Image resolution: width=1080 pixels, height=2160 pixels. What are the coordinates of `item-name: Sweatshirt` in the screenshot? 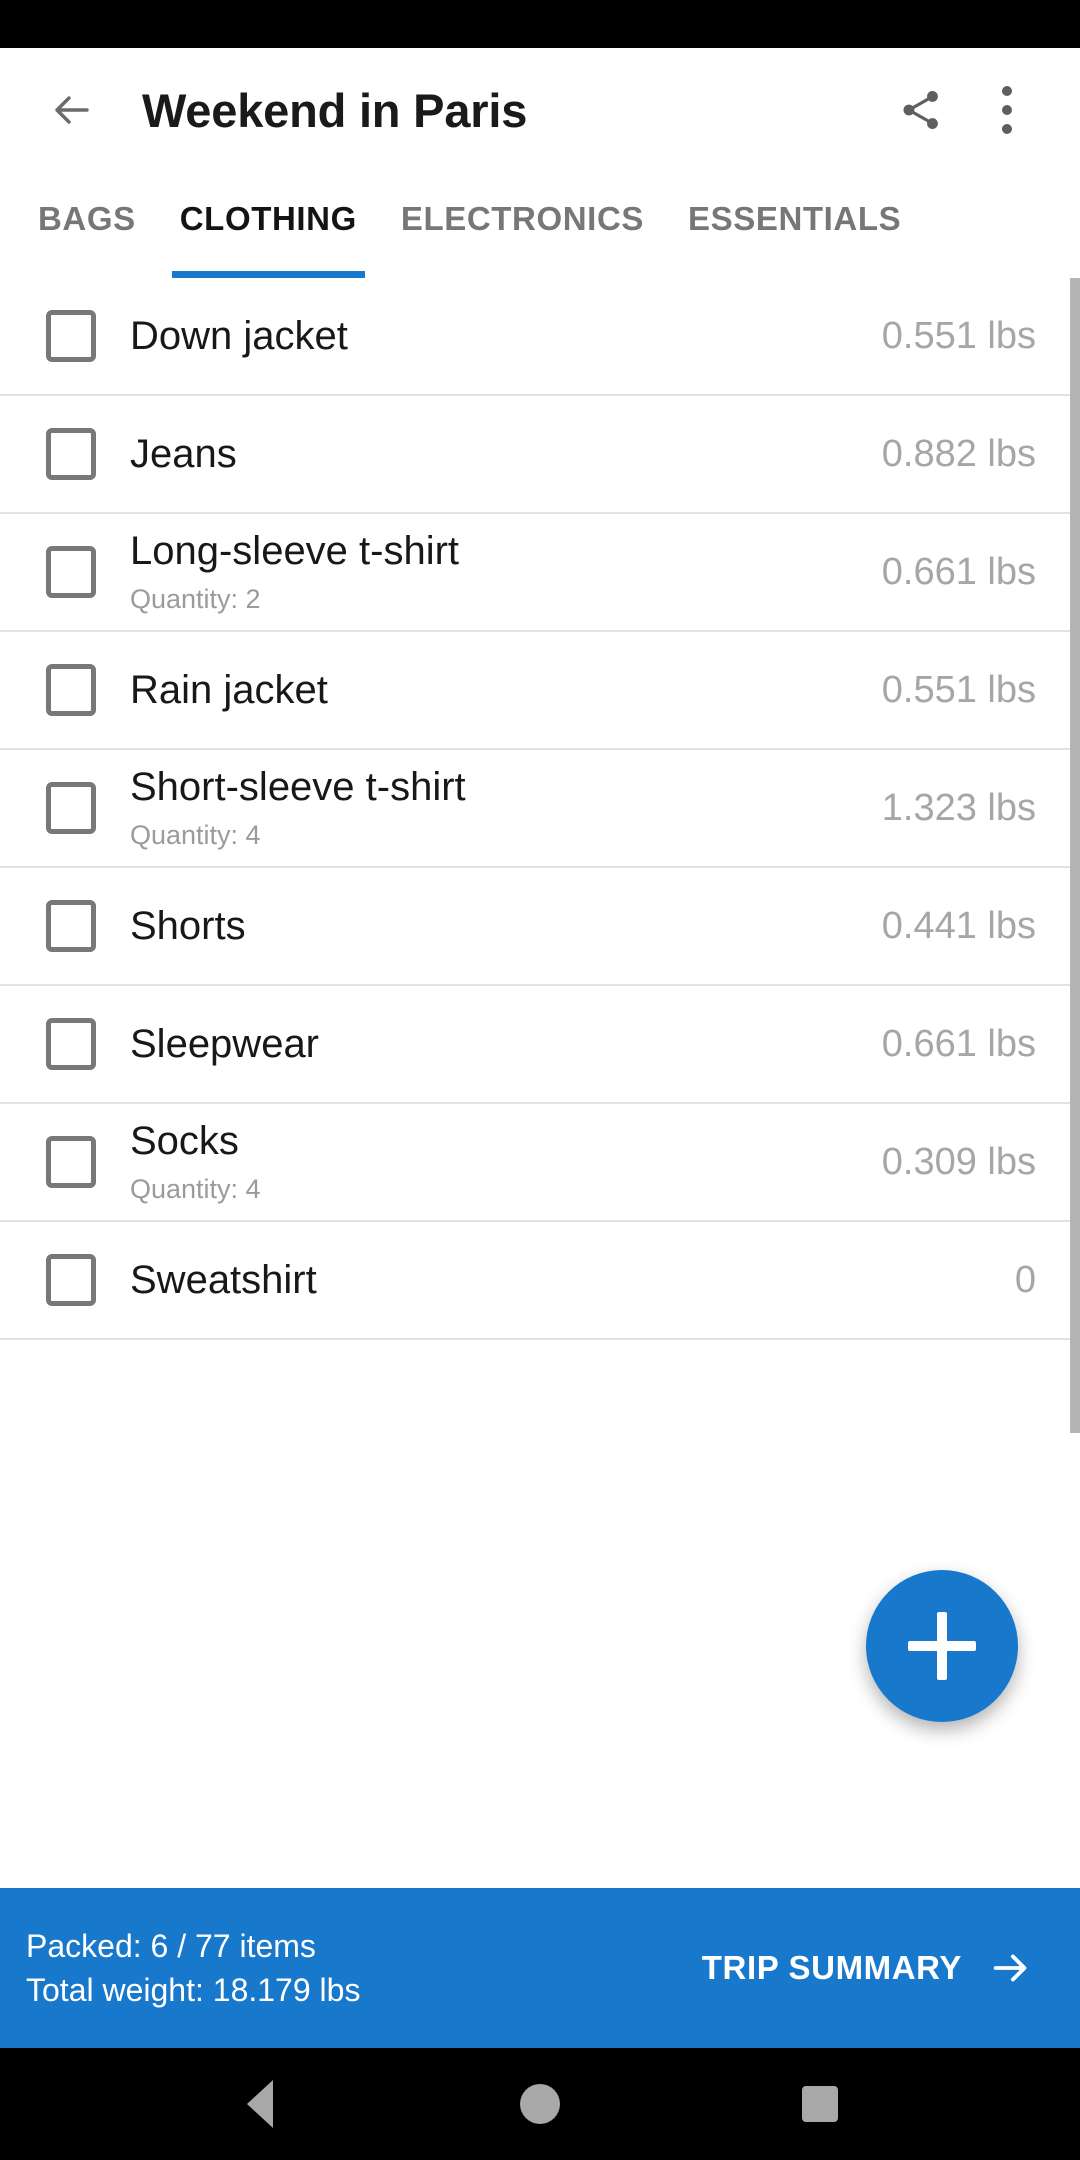 It's located at (223, 1279).